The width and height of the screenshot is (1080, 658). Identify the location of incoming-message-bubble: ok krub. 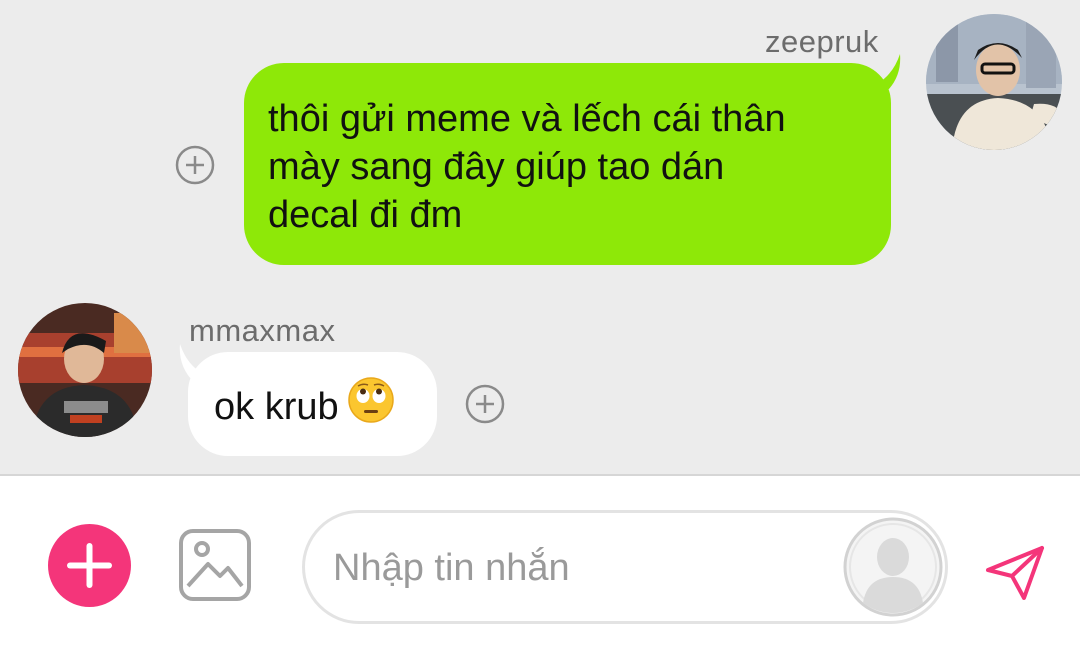
(312, 404).